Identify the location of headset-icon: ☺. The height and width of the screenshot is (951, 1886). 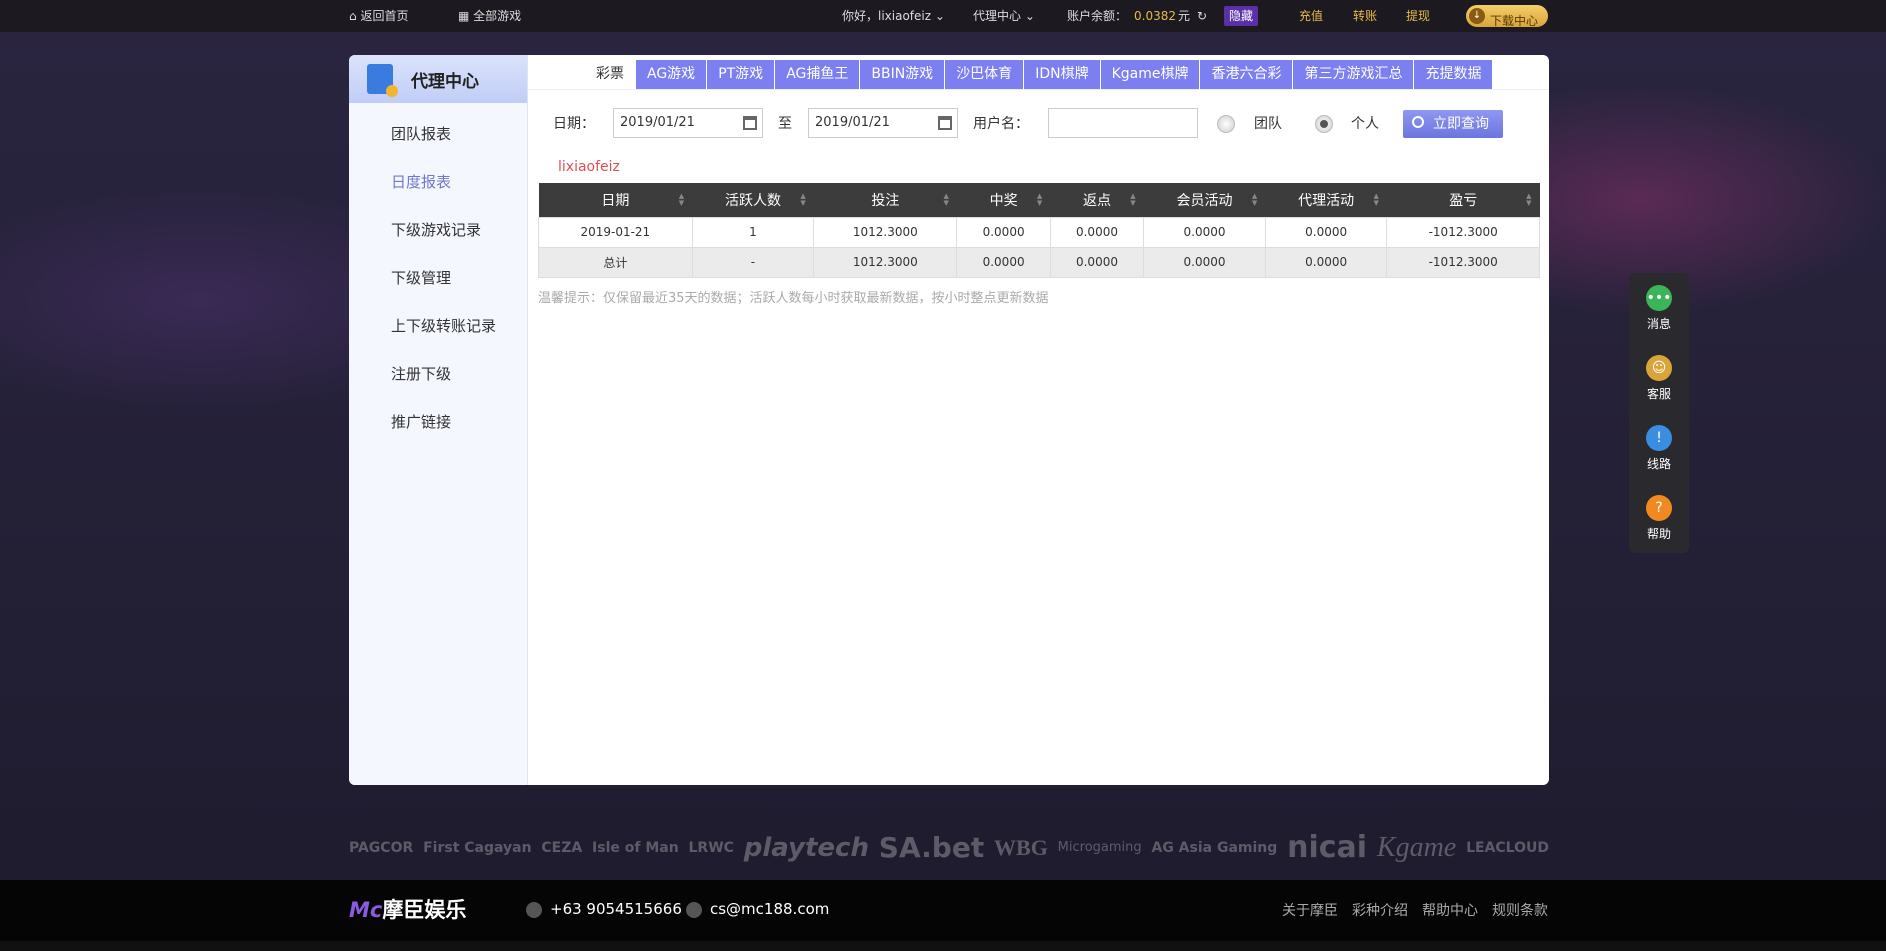
(1659, 368).